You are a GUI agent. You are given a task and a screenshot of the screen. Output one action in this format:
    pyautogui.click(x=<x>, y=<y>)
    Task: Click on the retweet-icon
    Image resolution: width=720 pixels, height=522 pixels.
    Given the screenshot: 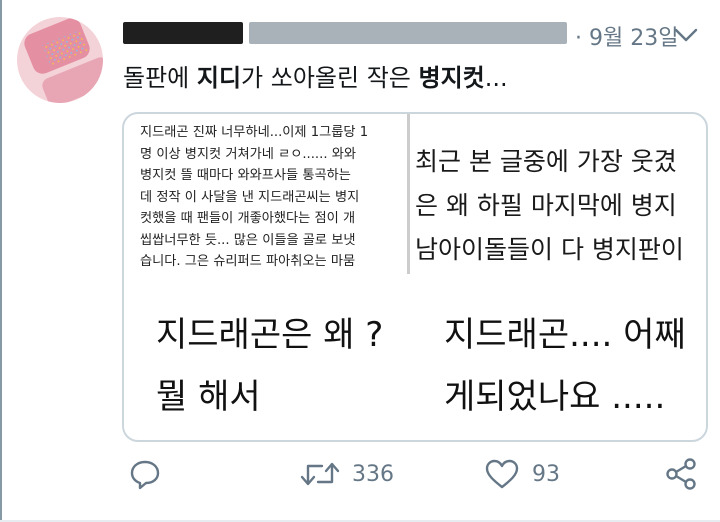 What is the action you would take?
    pyautogui.click(x=320, y=474)
    